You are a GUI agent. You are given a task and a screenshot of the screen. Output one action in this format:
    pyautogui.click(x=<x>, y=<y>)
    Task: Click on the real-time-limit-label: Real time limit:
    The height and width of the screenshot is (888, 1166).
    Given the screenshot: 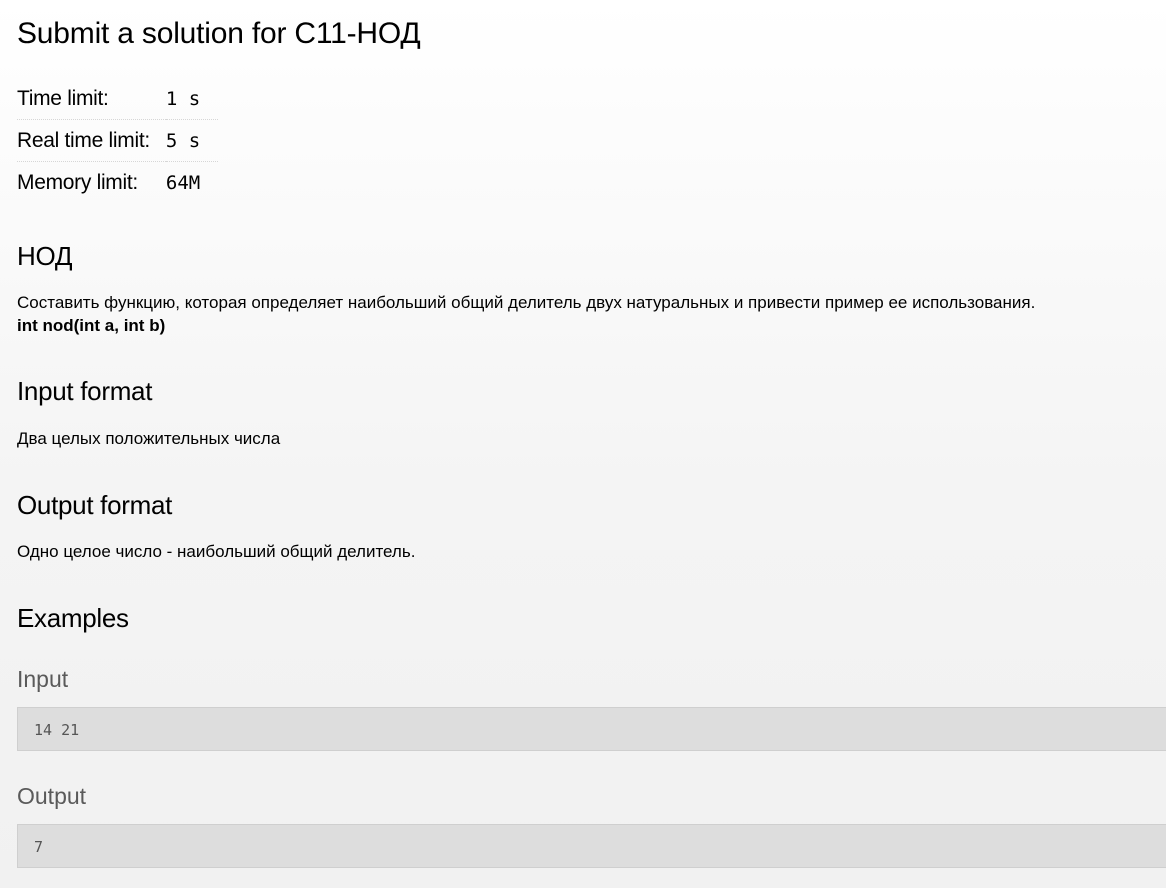 What is the action you would take?
    pyautogui.click(x=91, y=140)
    